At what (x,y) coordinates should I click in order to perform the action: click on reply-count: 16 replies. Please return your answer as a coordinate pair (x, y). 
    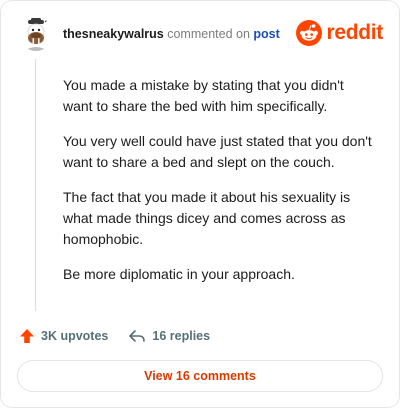
    Looking at the image, I should click on (181, 336).